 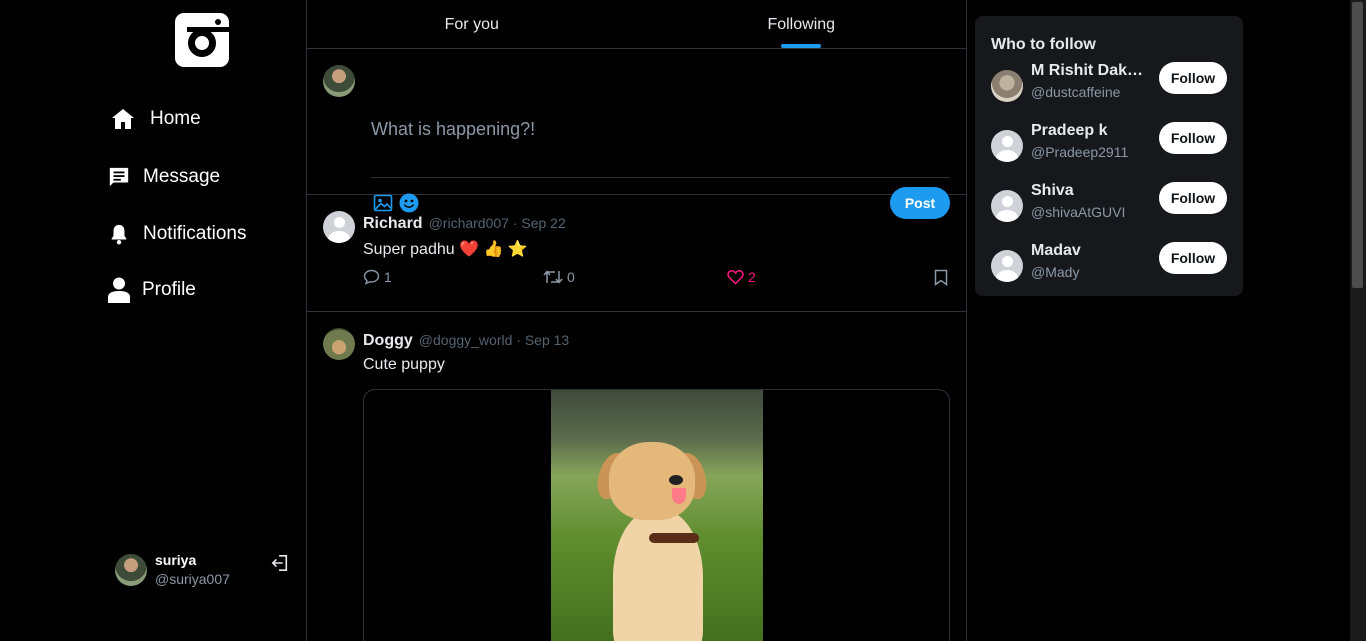 I want to click on retweet-button: 0, so click(x=559, y=277).